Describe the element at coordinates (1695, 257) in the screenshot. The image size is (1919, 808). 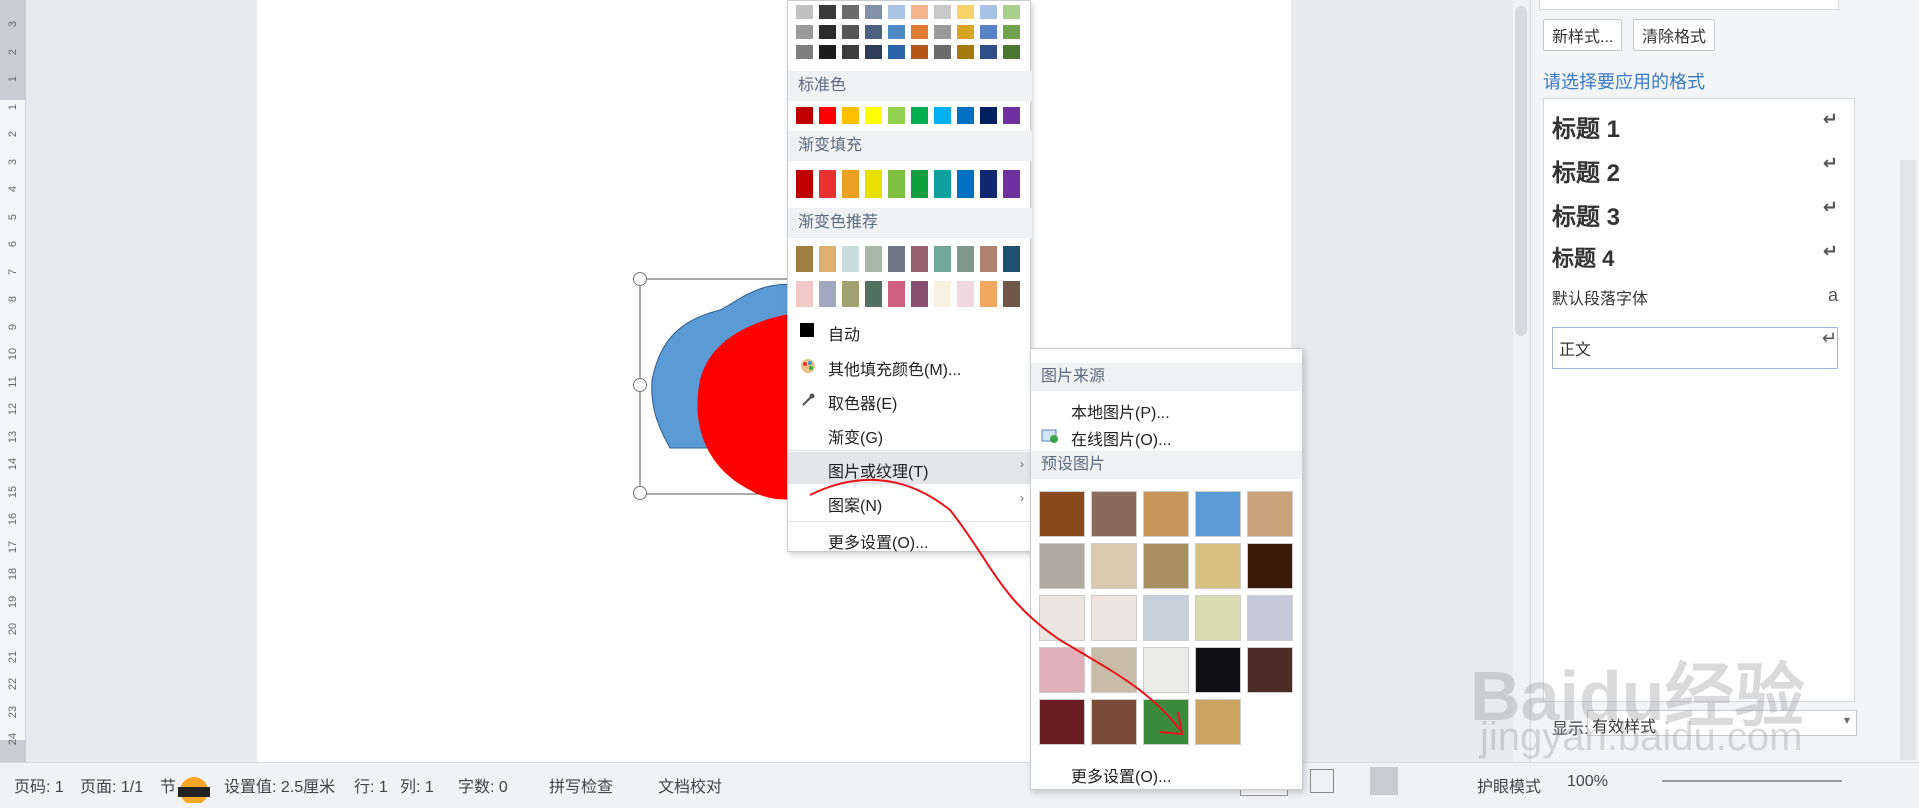
I see `style-item: 标题 4 ↵` at that location.